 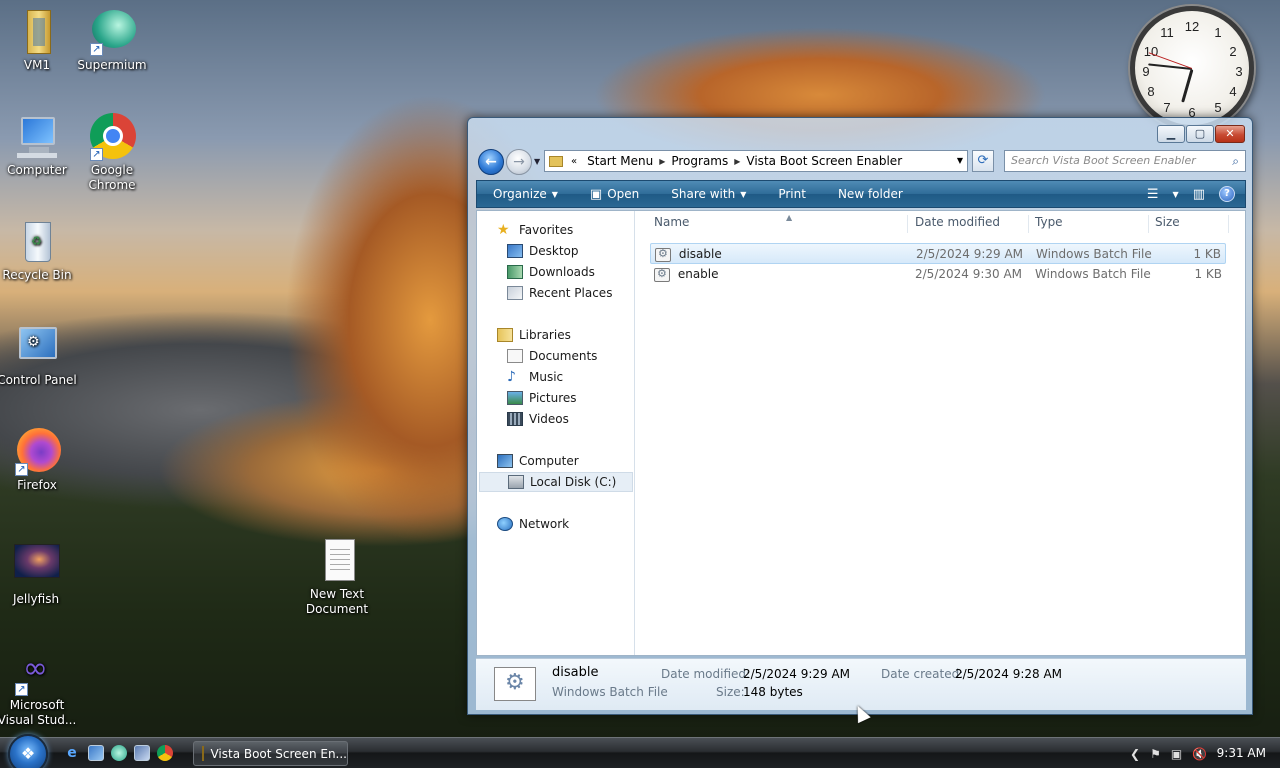 What do you see at coordinates (535, 230) in the screenshot?
I see `nav-favorites: ★ Favorites` at bounding box center [535, 230].